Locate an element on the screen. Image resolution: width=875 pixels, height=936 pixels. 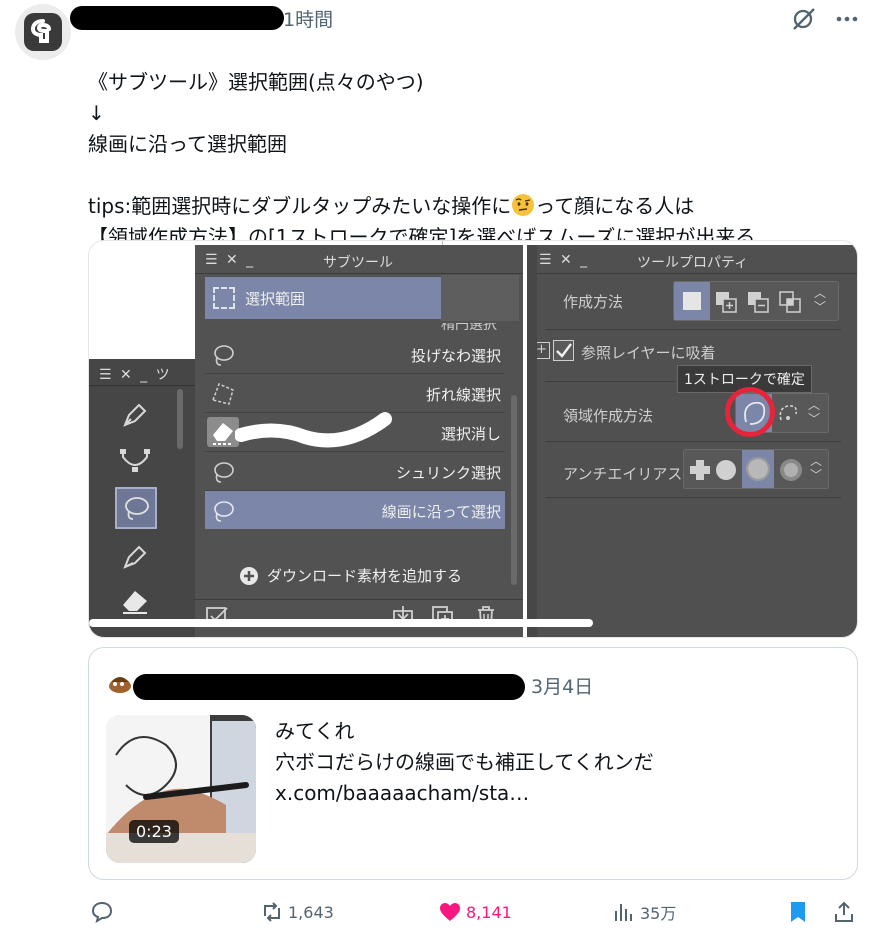
shrink-selection-icon is located at coordinates (224, 472).